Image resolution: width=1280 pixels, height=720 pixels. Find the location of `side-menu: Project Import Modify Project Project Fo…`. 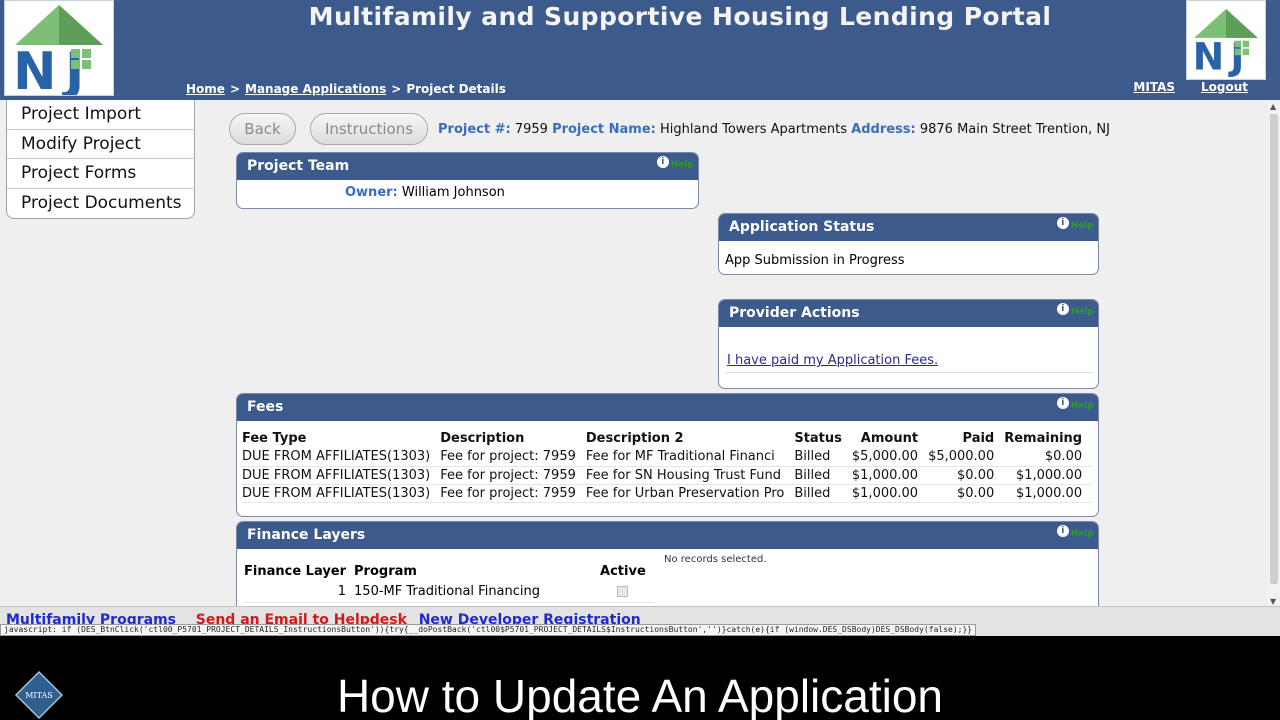

side-menu: Project Import Modify Project Project Fo… is located at coordinates (100, 159).